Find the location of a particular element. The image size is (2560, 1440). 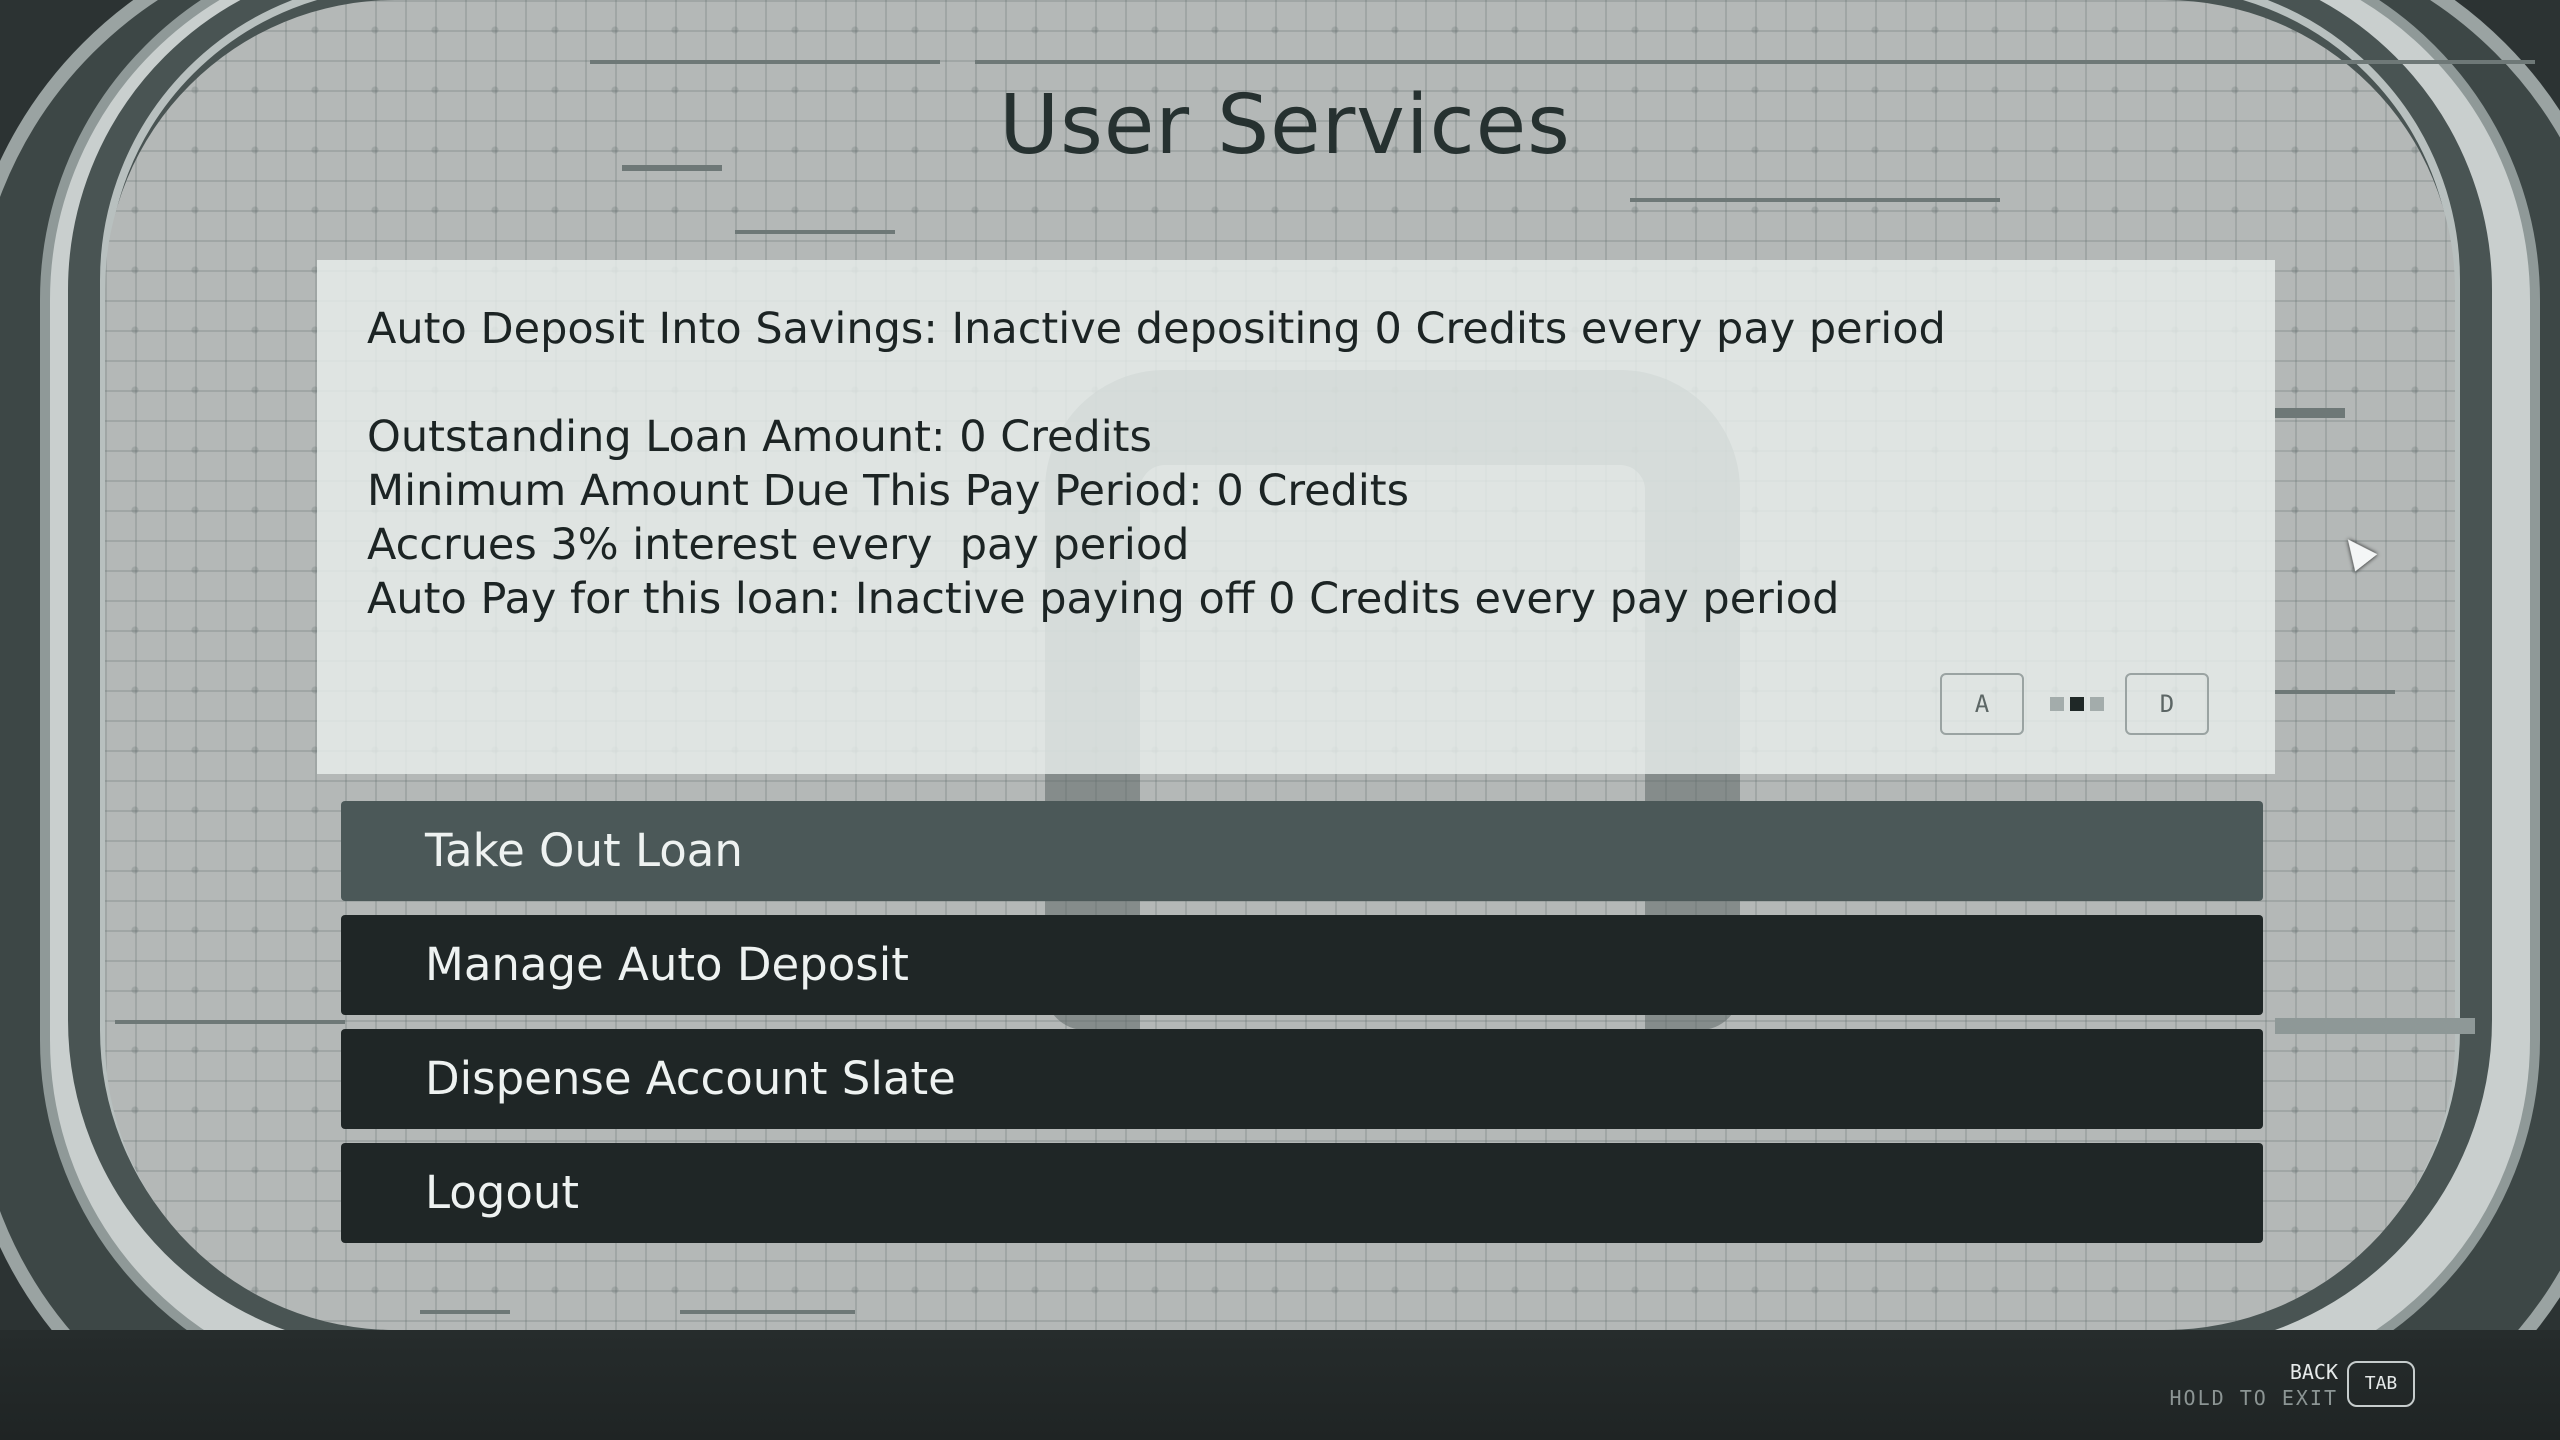

page-title: User Services is located at coordinates (1285, 125).